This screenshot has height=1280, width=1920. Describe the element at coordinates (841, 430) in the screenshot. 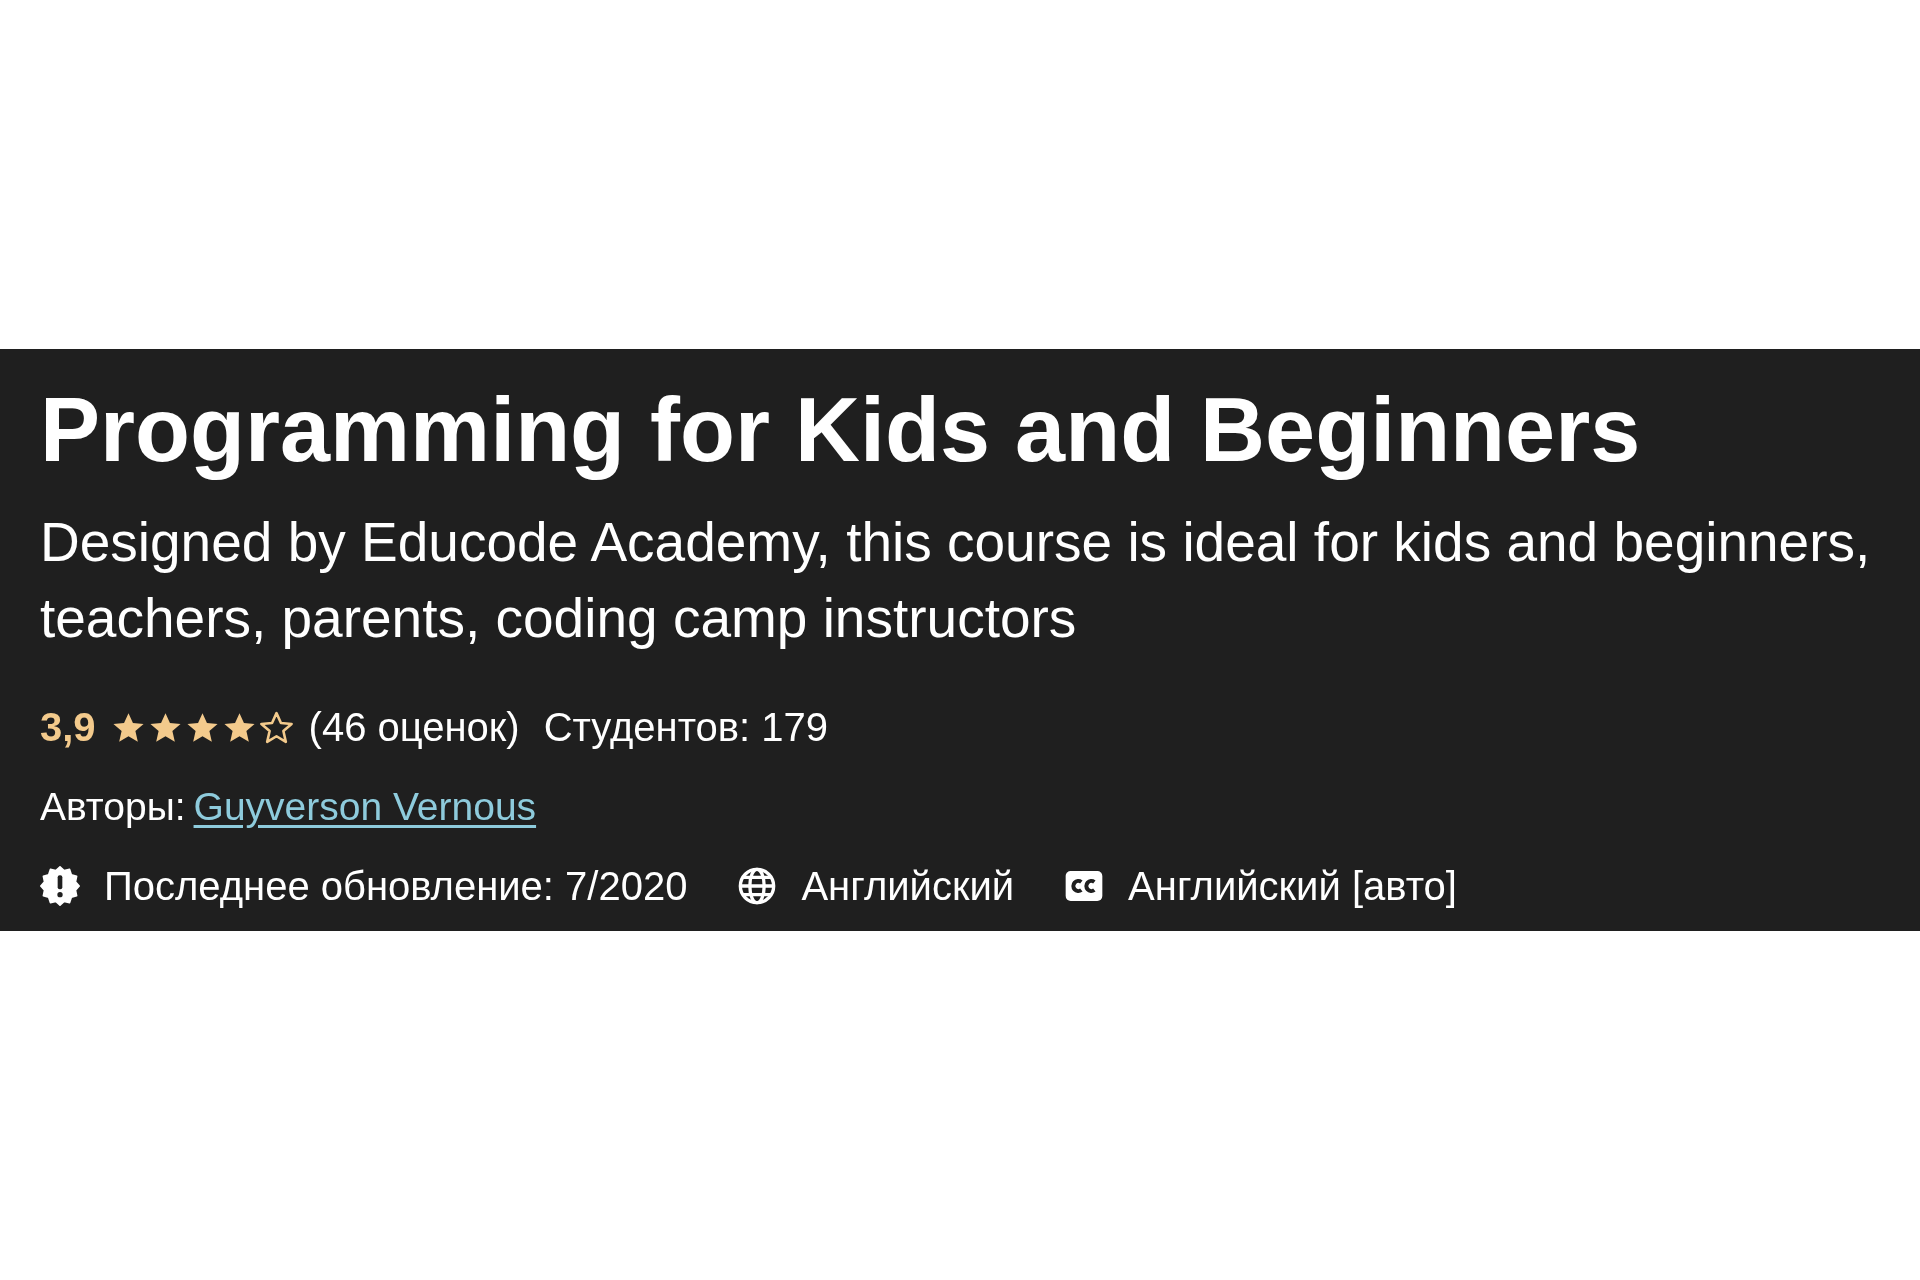

I see `course-title: Programming for Kids and Beginners` at that location.